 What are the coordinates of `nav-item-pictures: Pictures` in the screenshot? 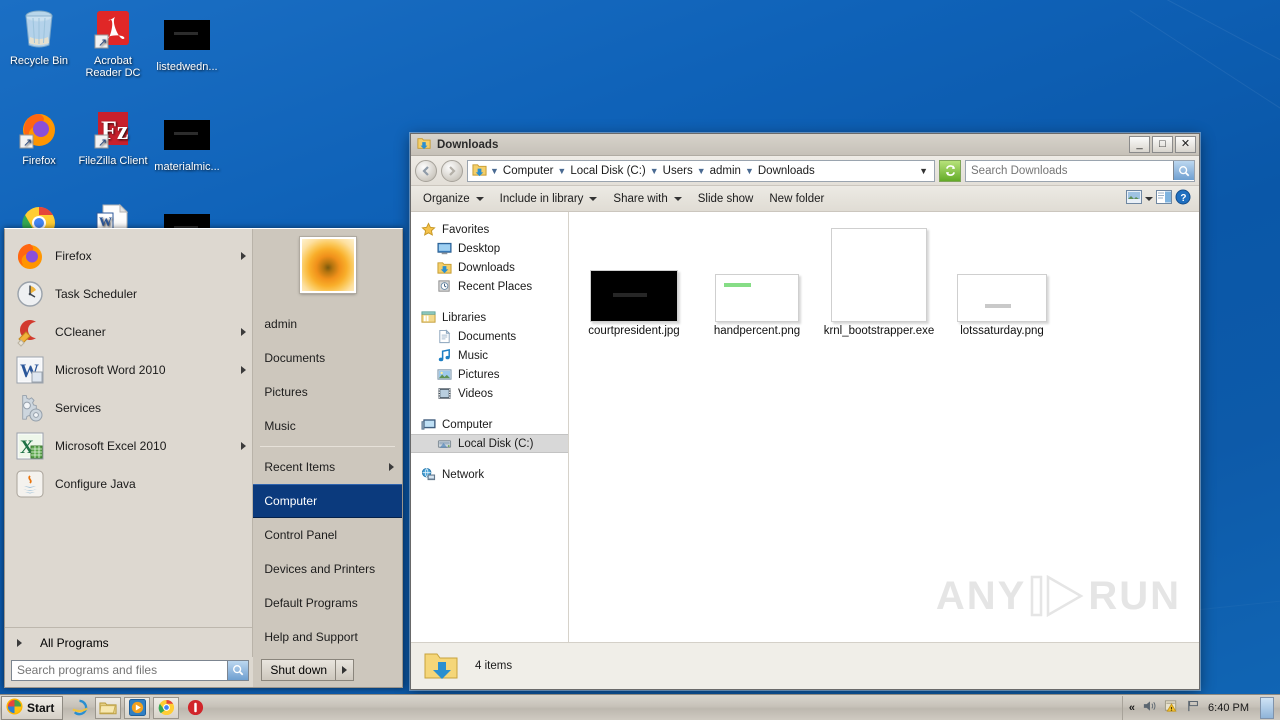 It's located at (489, 374).